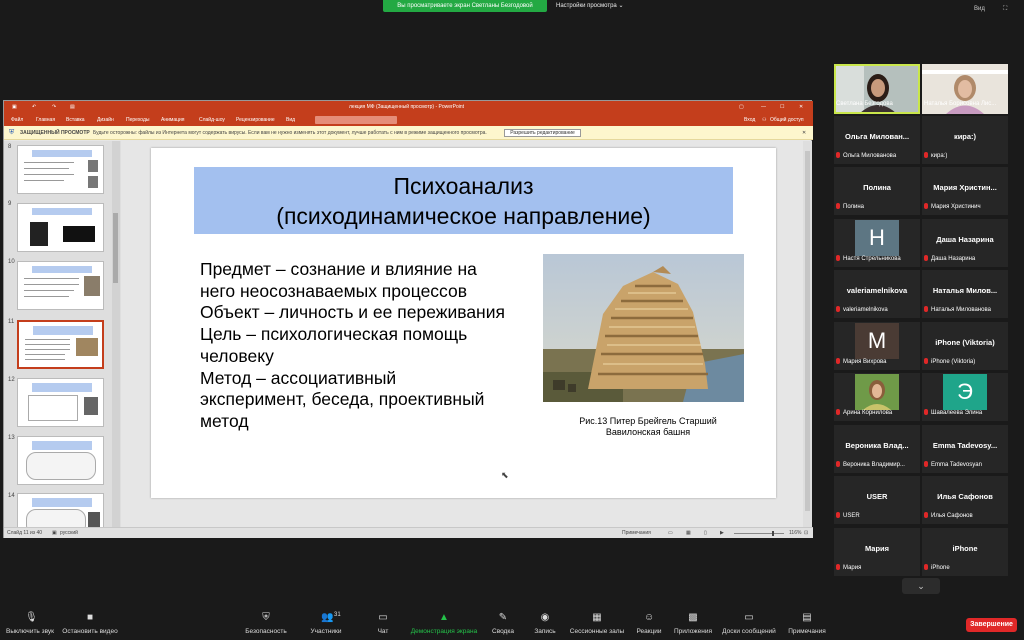  I want to click on view-options-label: Настройки просмотра, so click(586, 6).